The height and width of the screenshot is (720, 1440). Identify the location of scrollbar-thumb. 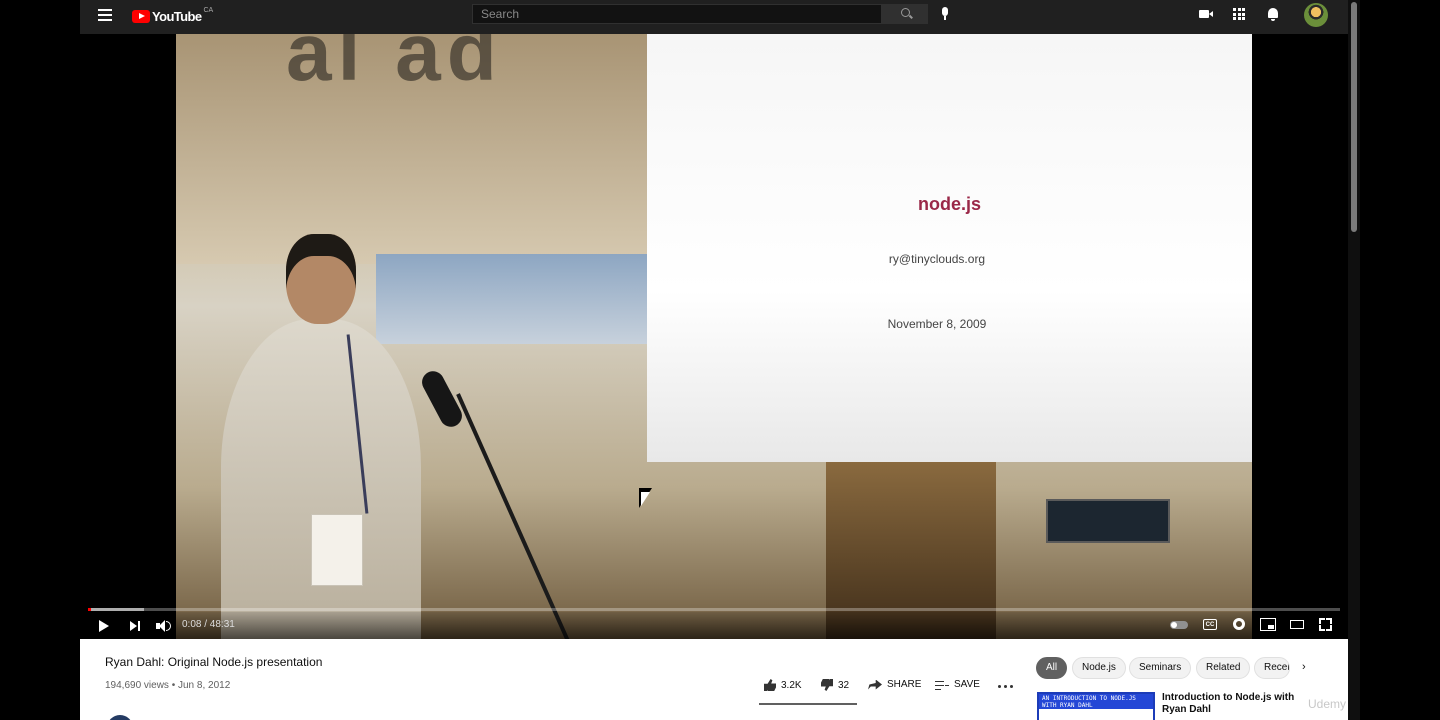
(1354, 117).